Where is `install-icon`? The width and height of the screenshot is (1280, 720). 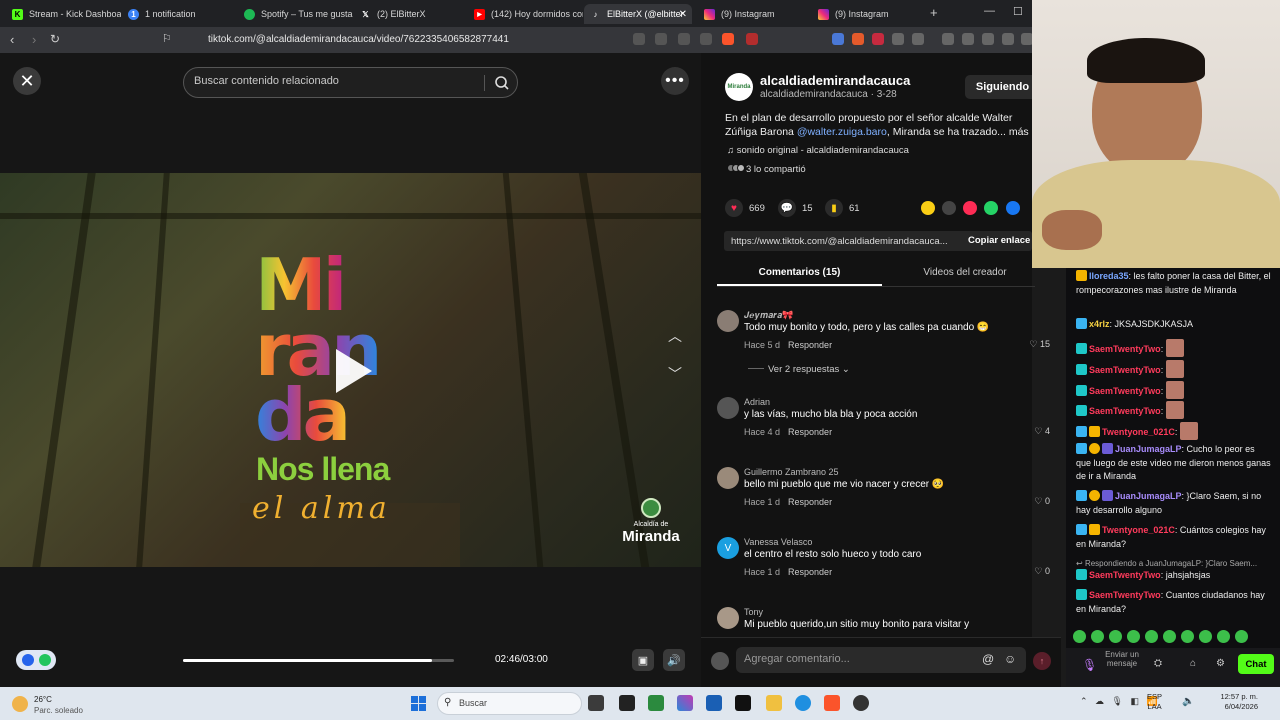
install-icon is located at coordinates (684, 39).